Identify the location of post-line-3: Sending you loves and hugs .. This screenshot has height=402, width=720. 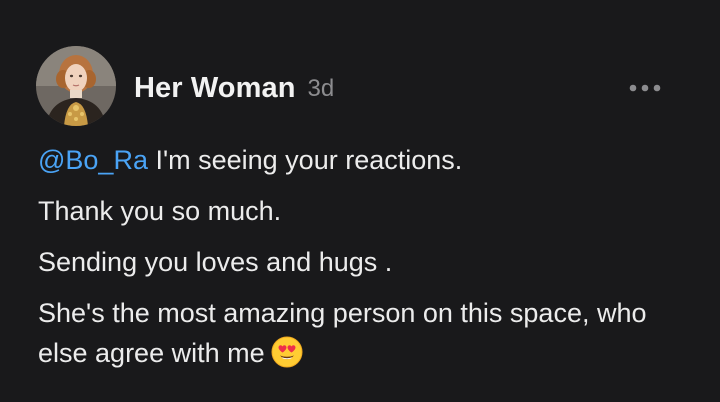
(215, 262).